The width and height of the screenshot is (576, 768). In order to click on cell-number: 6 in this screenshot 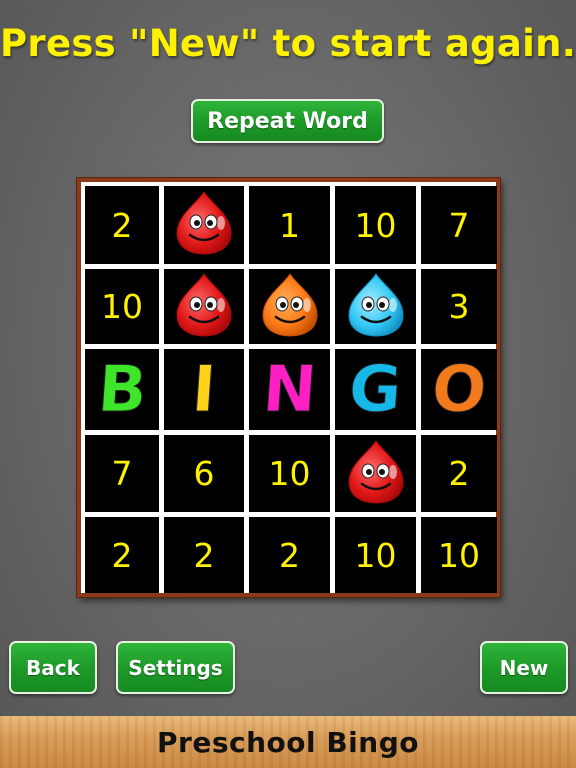, I will do `click(204, 473)`.